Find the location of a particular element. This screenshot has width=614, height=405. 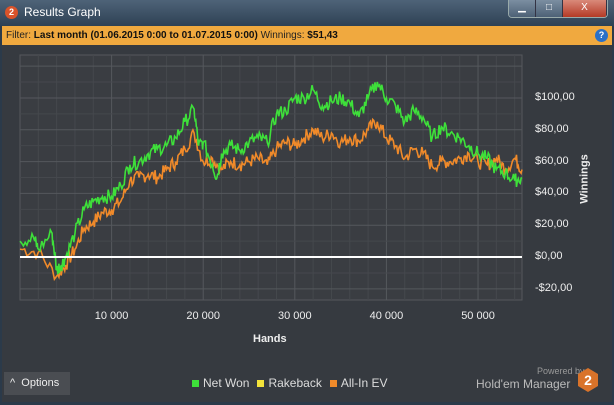

legend: Net Won Rakeback All-In EV is located at coordinates (290, 383).